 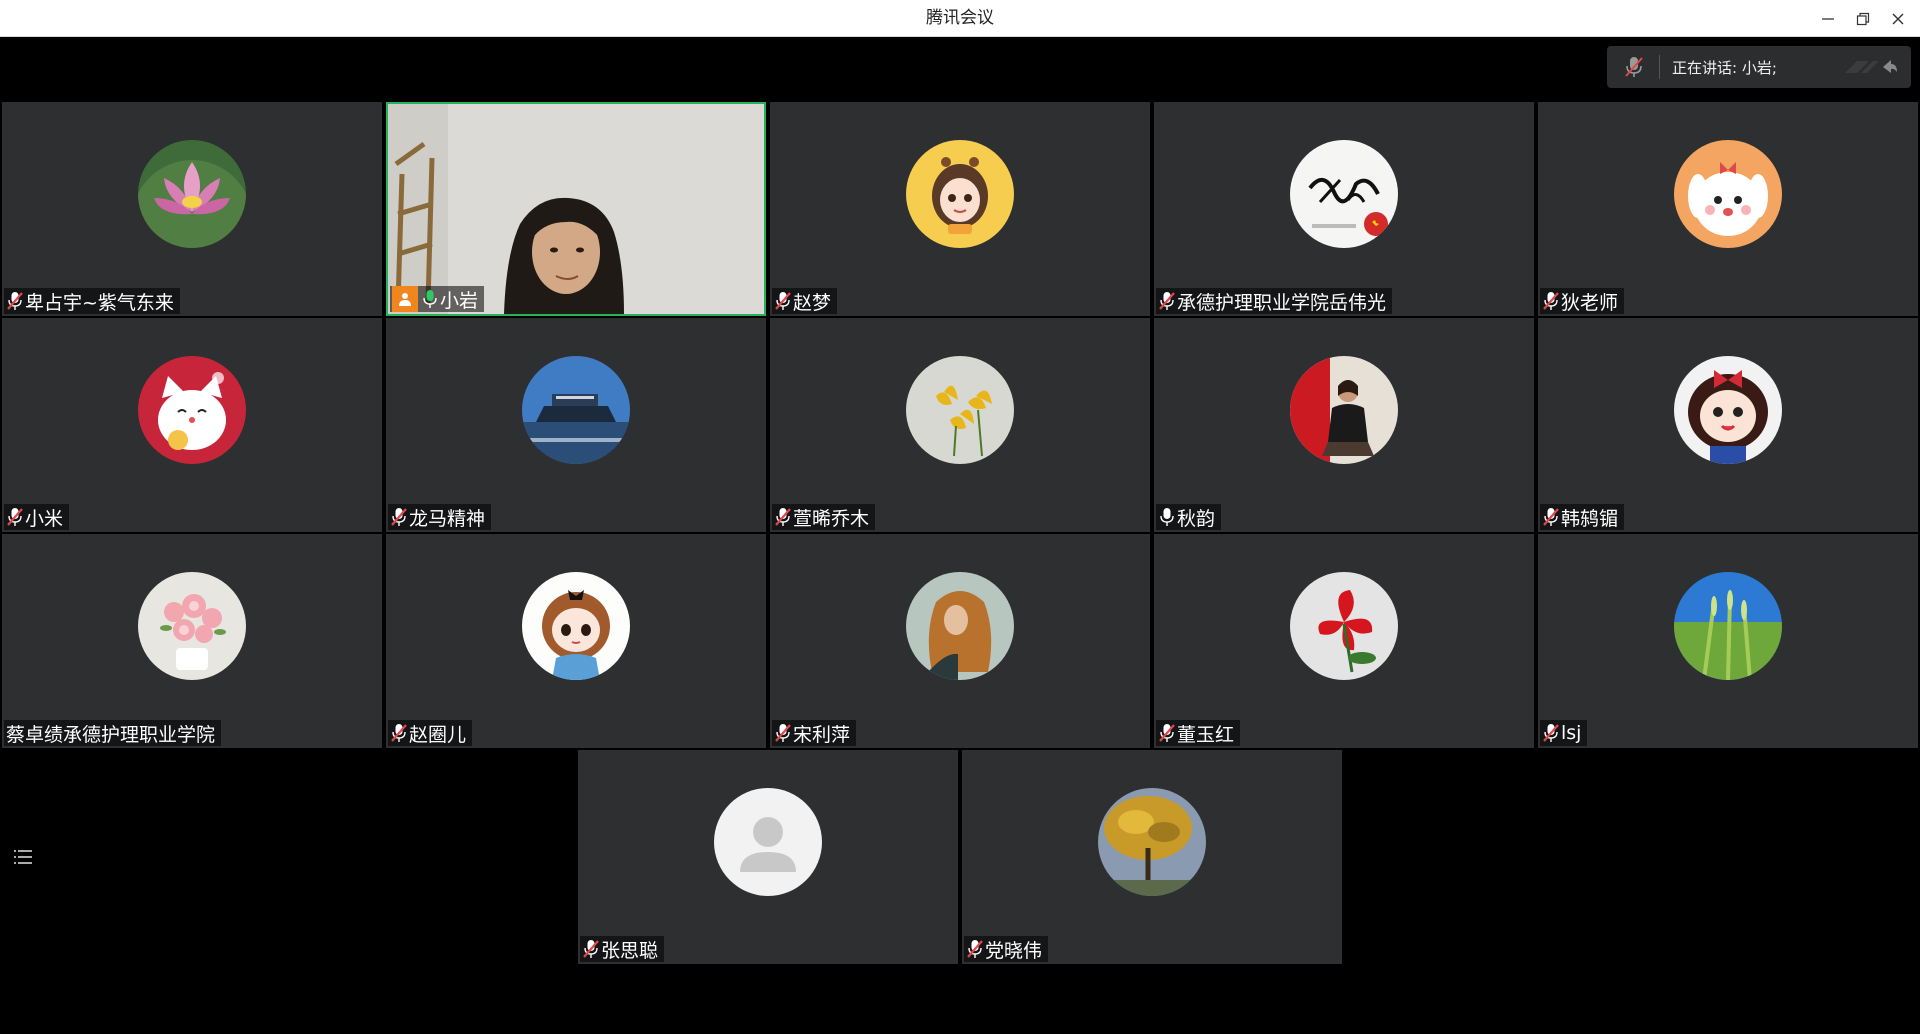 I want to click on participant-name: 韩鸫镅, so click(x=1590, y=518).